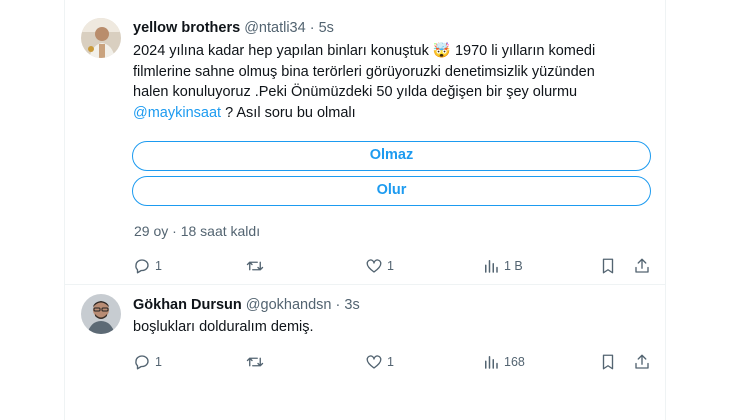 Image resolution: width=730 pixels, height=420 pixels. I want to click on poll-option-olmaz: Olmaz, so click(391, 156).